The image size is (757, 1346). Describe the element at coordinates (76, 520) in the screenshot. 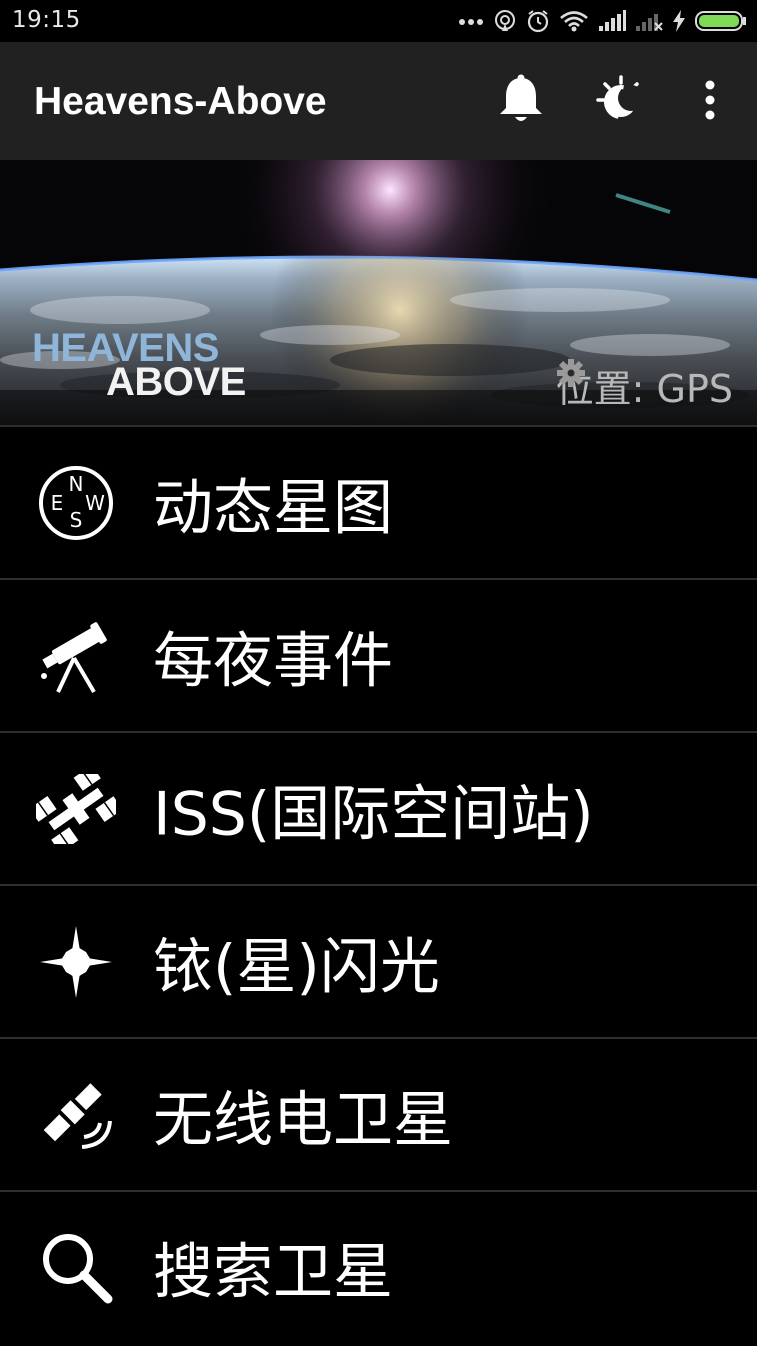

I see `svg-text: S` at that location.